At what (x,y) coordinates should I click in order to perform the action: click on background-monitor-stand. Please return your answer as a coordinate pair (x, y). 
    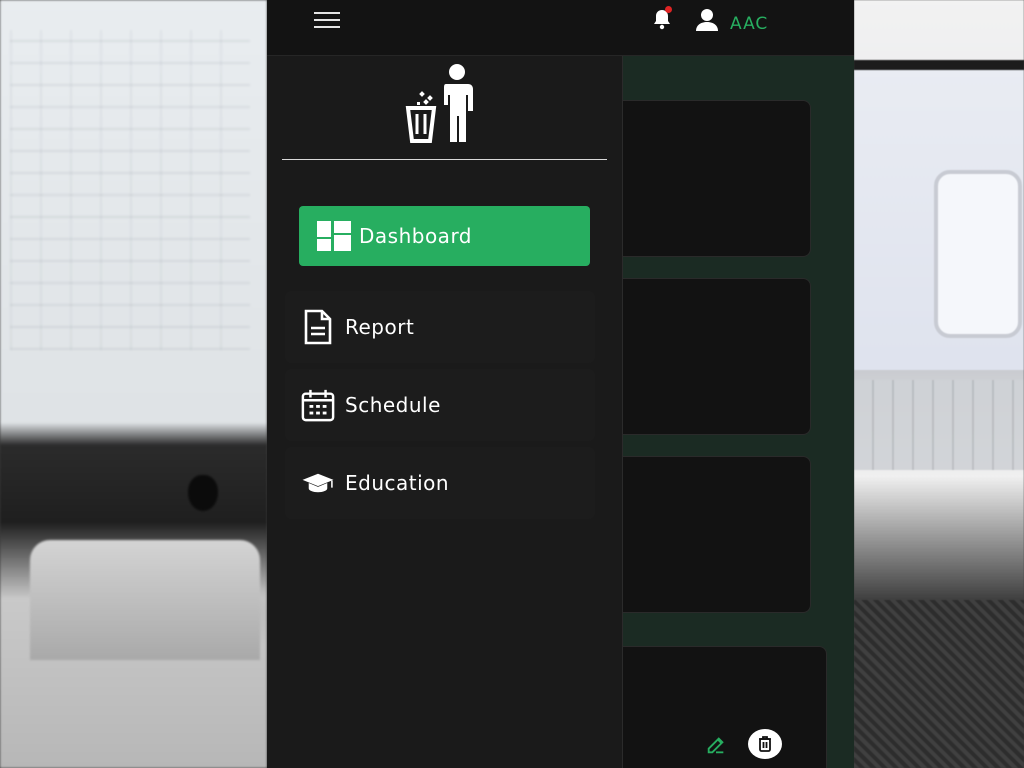
    Looking at the image, I should click on (145, 600).